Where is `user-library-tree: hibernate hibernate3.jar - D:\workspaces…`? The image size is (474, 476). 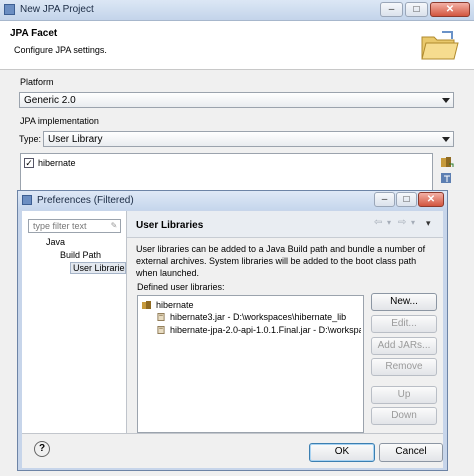
user-library-tree: hibernate hibernate3.jar - D:\workspaces… is located at coordinates (250, 364).